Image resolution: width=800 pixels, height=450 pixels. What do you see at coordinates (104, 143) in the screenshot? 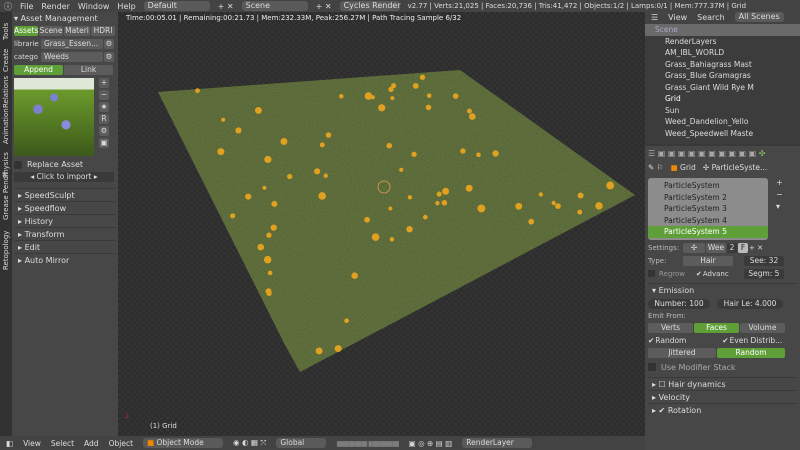
I see `image-icon: ▣` at bounding box center [104, 143].